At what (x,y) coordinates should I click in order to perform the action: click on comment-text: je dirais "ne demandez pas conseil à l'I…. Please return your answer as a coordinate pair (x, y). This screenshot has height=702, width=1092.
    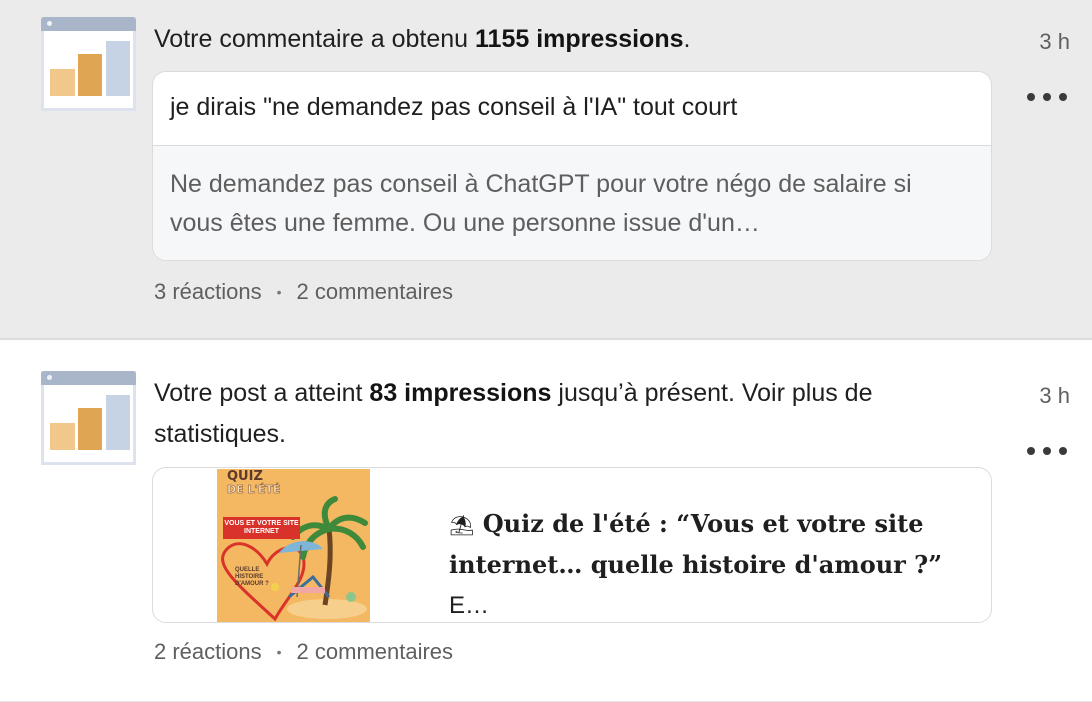
    Looking at the image, I should click on (572, 109).